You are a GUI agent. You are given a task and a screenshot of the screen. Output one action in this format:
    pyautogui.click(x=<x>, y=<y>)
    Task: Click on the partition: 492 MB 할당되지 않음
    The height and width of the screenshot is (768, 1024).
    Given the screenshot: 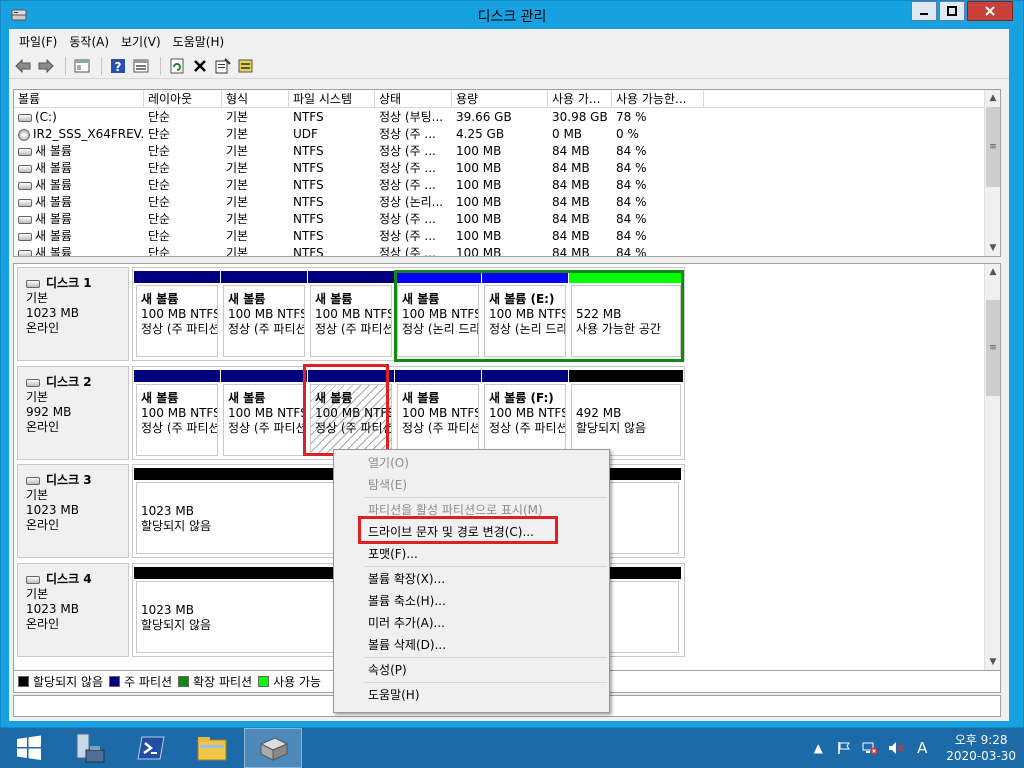 What is the action you would take?
    pyautogui.click(x=626, y=413)
    